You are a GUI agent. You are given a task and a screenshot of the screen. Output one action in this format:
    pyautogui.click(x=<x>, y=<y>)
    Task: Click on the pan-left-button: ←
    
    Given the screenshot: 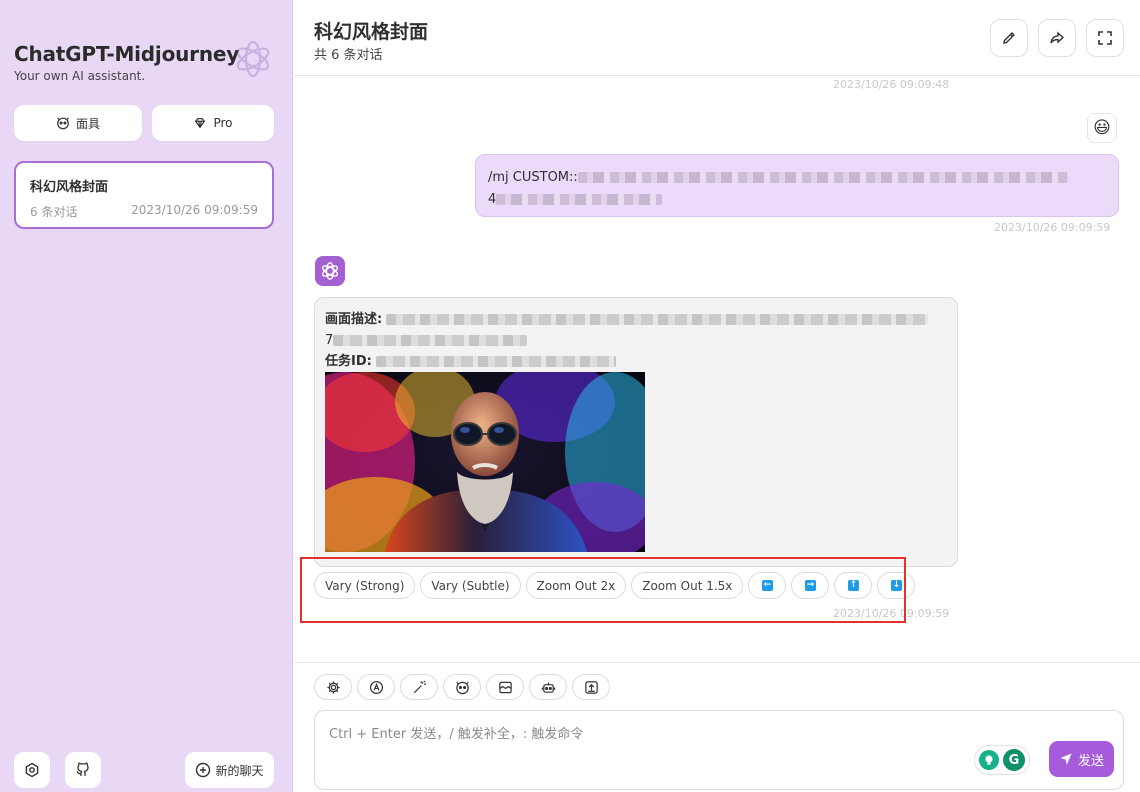 What is the action you would take?
    pyautogui.click(x=767, y=585)
    